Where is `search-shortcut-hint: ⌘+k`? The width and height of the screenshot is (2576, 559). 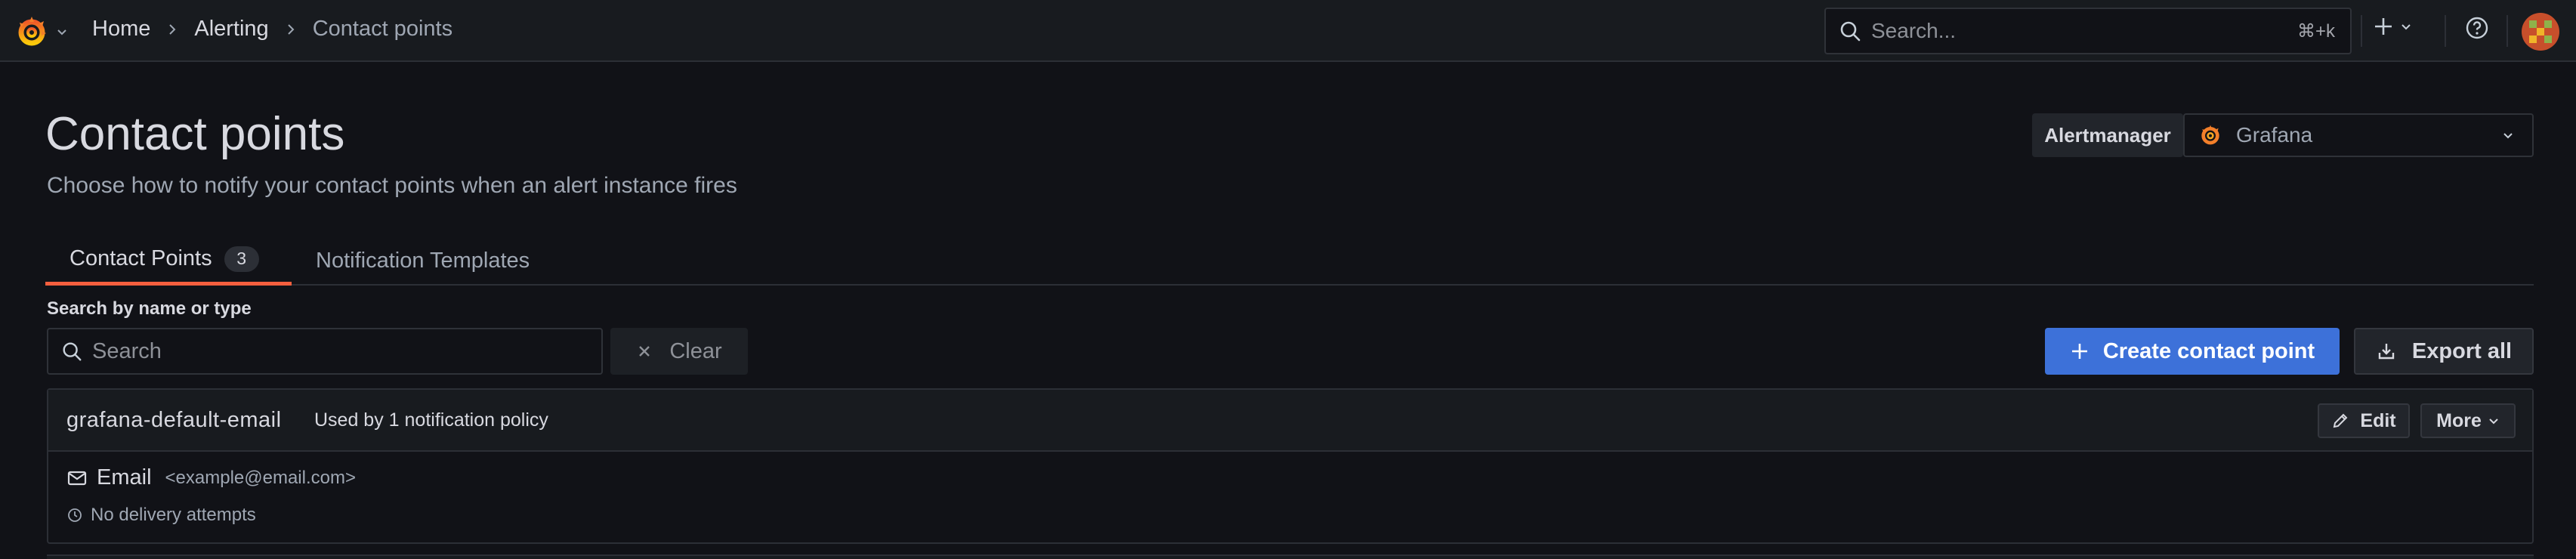
search-shortcut-hint: ⌘+k is located at coordinates (2315, 31).